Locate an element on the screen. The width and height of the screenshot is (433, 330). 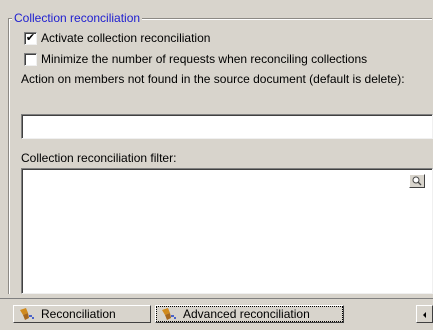
tab-reconciliation-label: Reconciliation is located at coordinates (78, 314).